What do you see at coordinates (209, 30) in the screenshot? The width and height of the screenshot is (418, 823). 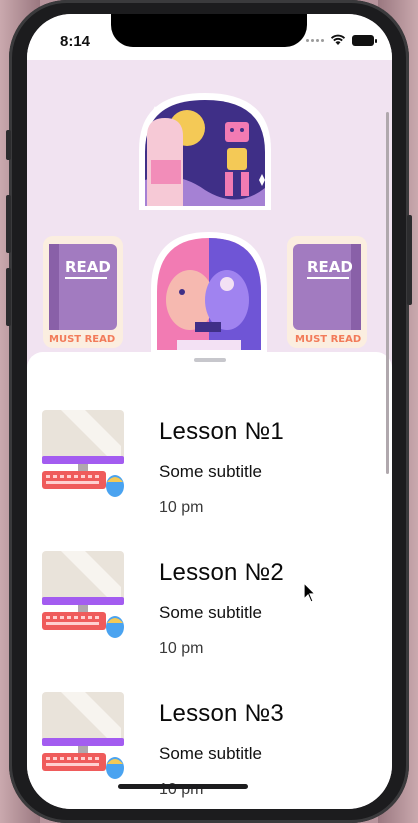 I see `camera-notch` at bounding box center [209, 30].